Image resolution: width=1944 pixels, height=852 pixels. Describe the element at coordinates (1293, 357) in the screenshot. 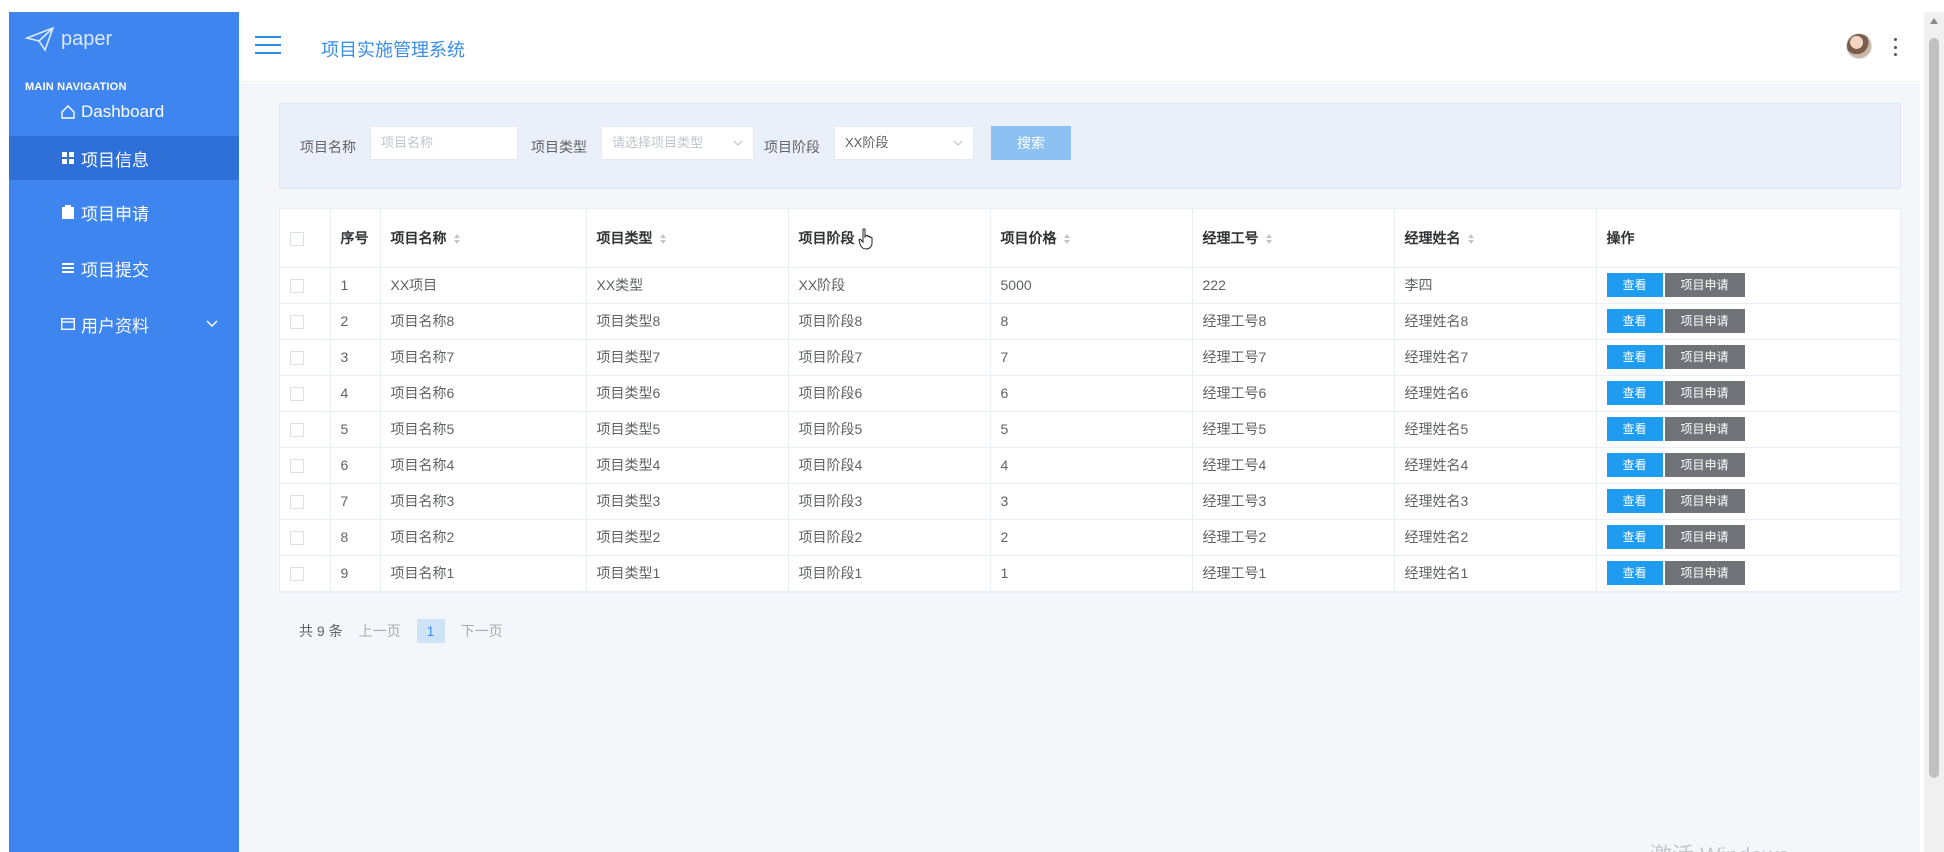

I see `cell-manager-id: 经理工号7` at that location.